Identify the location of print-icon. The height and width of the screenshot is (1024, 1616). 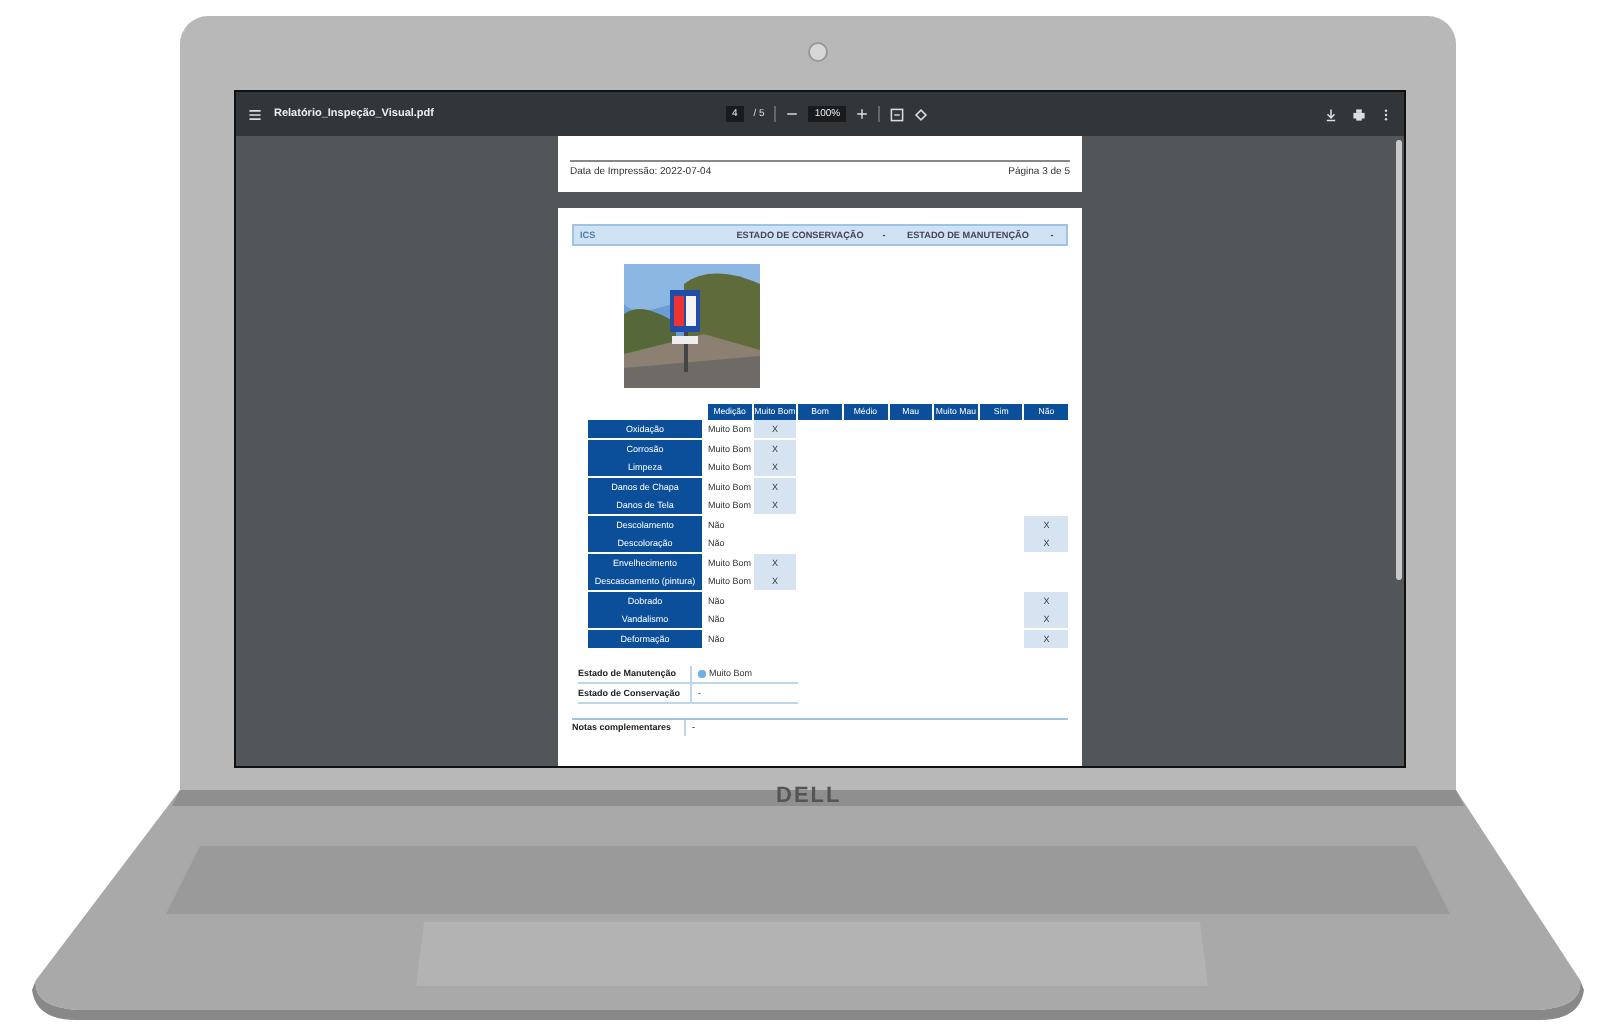
(1359, 114).